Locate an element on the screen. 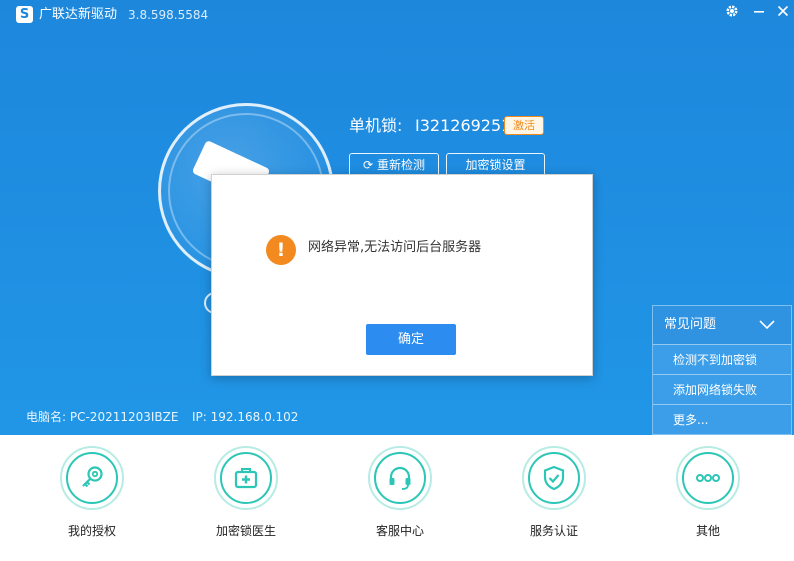 The height and width of the screenshot is (561, 794). app-version: 3.8.598.5584 is located at coordinates (168, 15).